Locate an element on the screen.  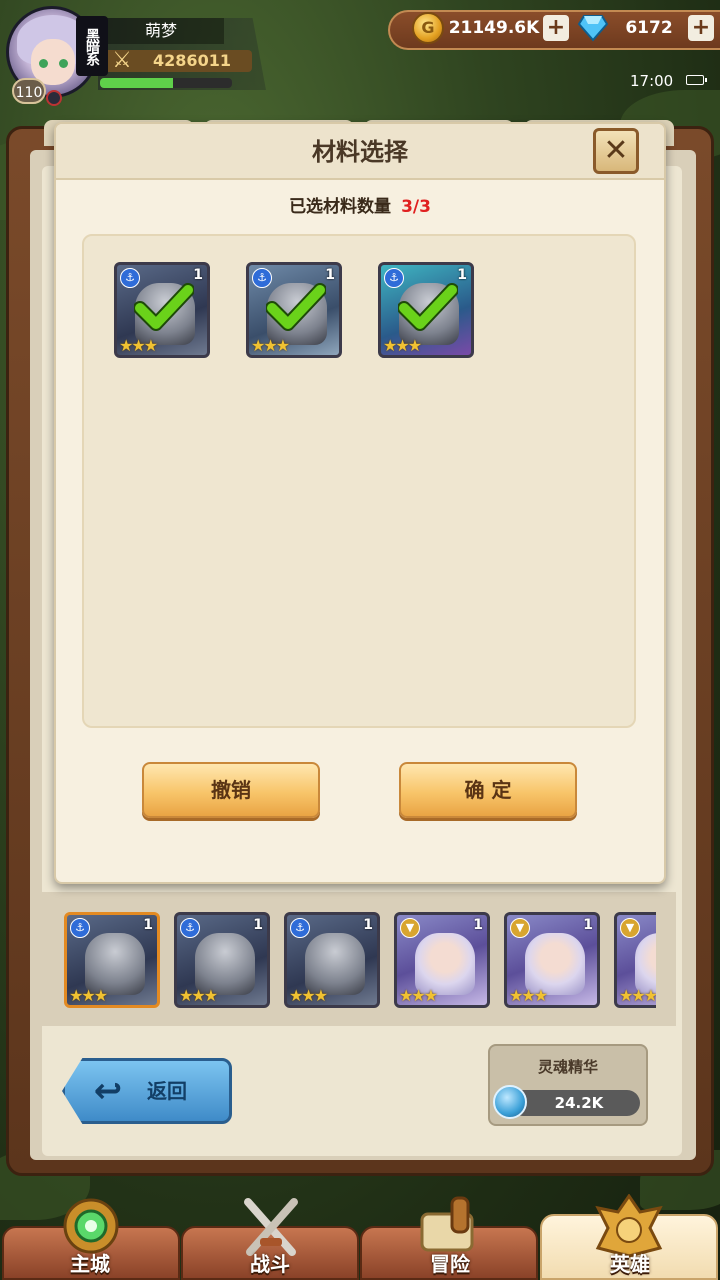
status-icon is located at coordinates (54, 98).